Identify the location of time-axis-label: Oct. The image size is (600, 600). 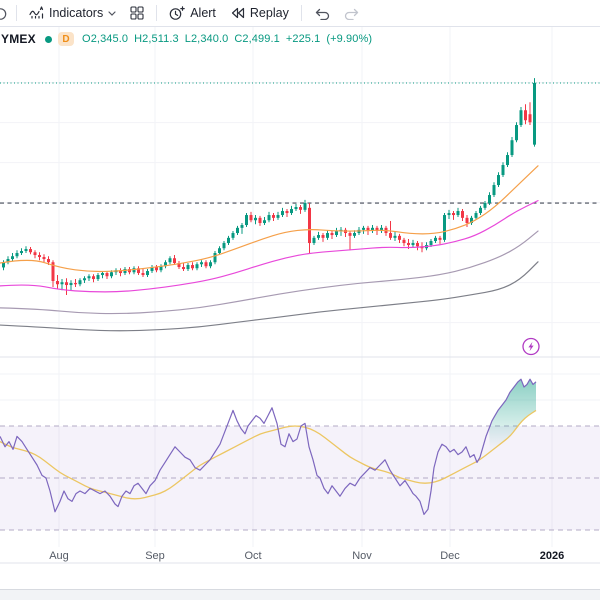
(252, 556).